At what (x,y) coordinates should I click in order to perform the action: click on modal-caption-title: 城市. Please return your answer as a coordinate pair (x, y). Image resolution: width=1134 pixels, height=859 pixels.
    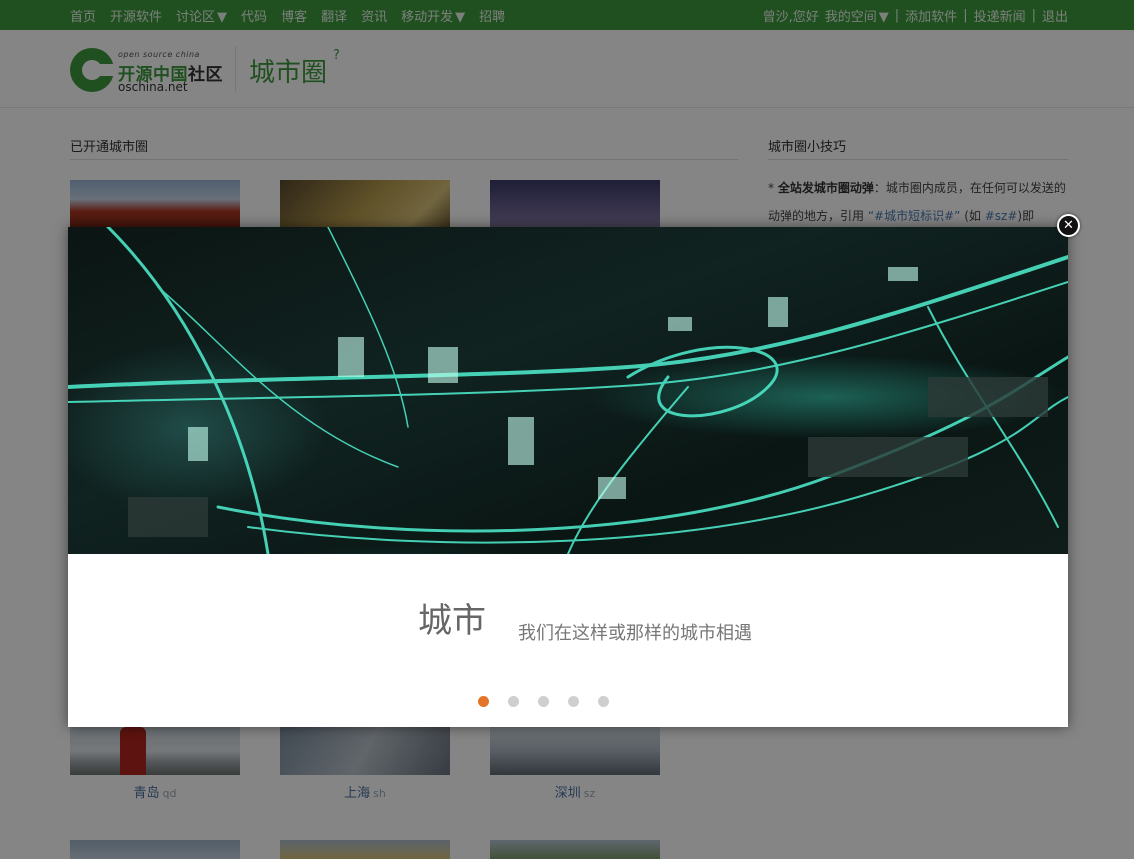
    Looking at the image, I should click on (452, 621).